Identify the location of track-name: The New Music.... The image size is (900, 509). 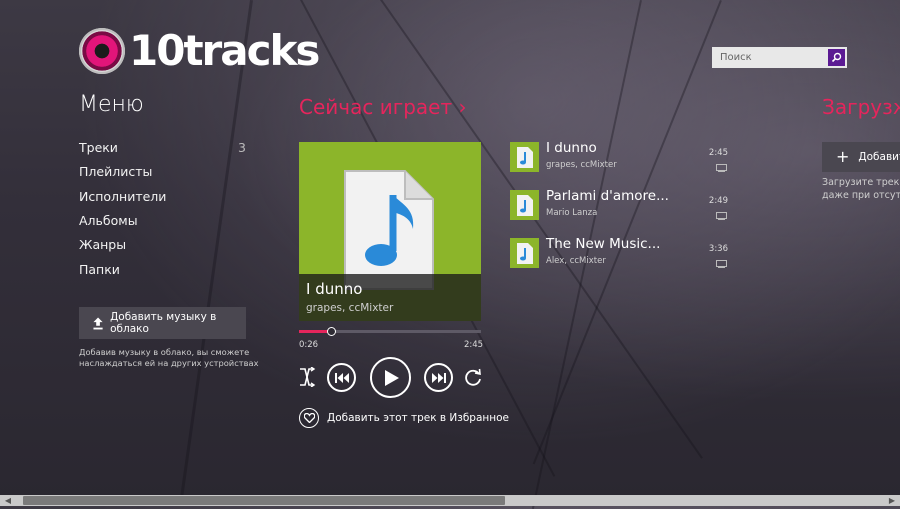
(603, 244).